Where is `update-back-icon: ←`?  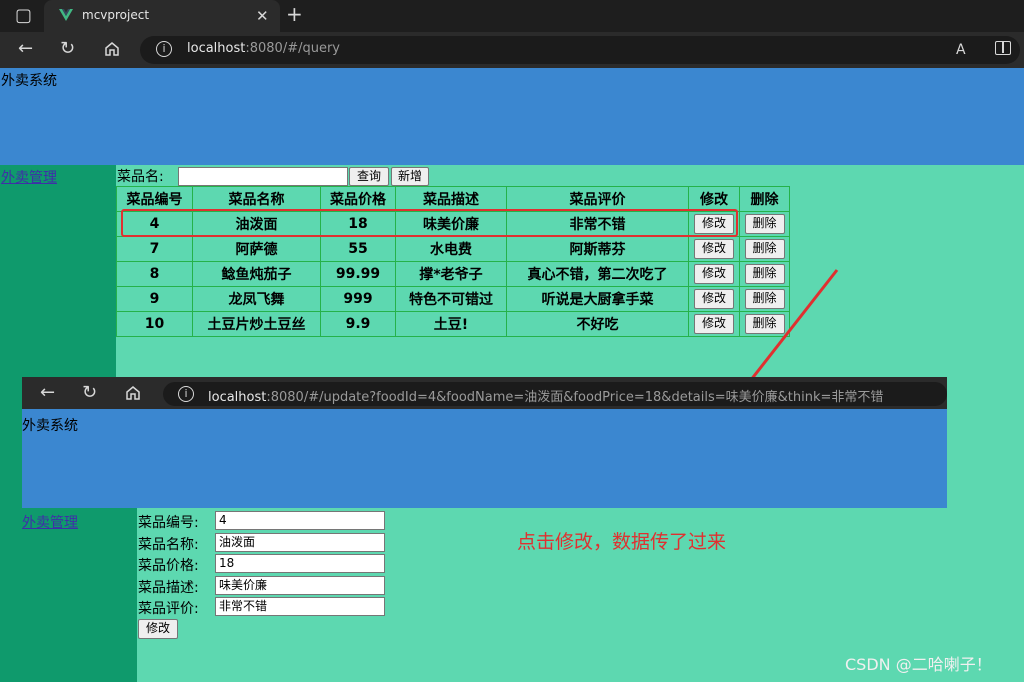
update-back-icon: ← is located at coordinates (47, 393).